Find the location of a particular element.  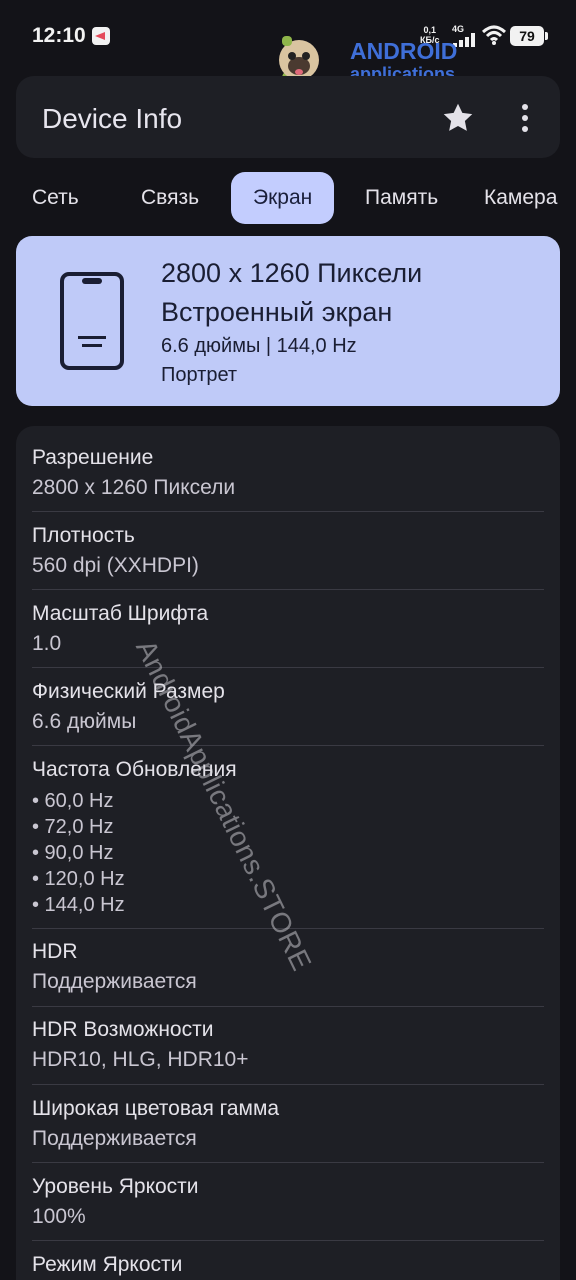

summary-display-type: Встроенный экран is located at coordinates (277, 312).